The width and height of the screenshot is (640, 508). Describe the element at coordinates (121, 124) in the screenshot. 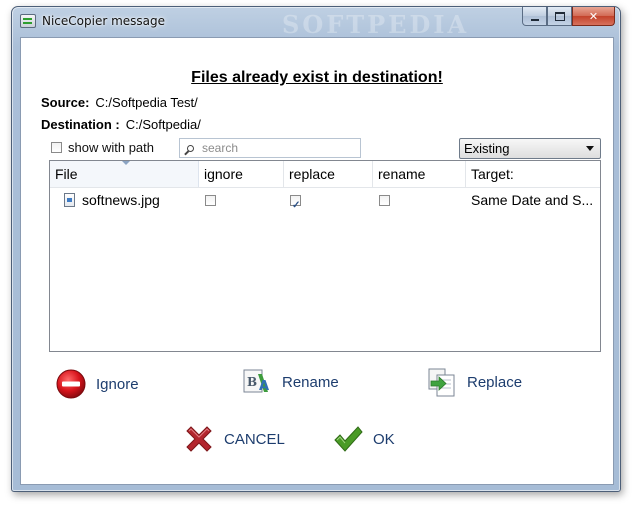

I see `destination-row: Destination : C:/Softpedia/` at that location.